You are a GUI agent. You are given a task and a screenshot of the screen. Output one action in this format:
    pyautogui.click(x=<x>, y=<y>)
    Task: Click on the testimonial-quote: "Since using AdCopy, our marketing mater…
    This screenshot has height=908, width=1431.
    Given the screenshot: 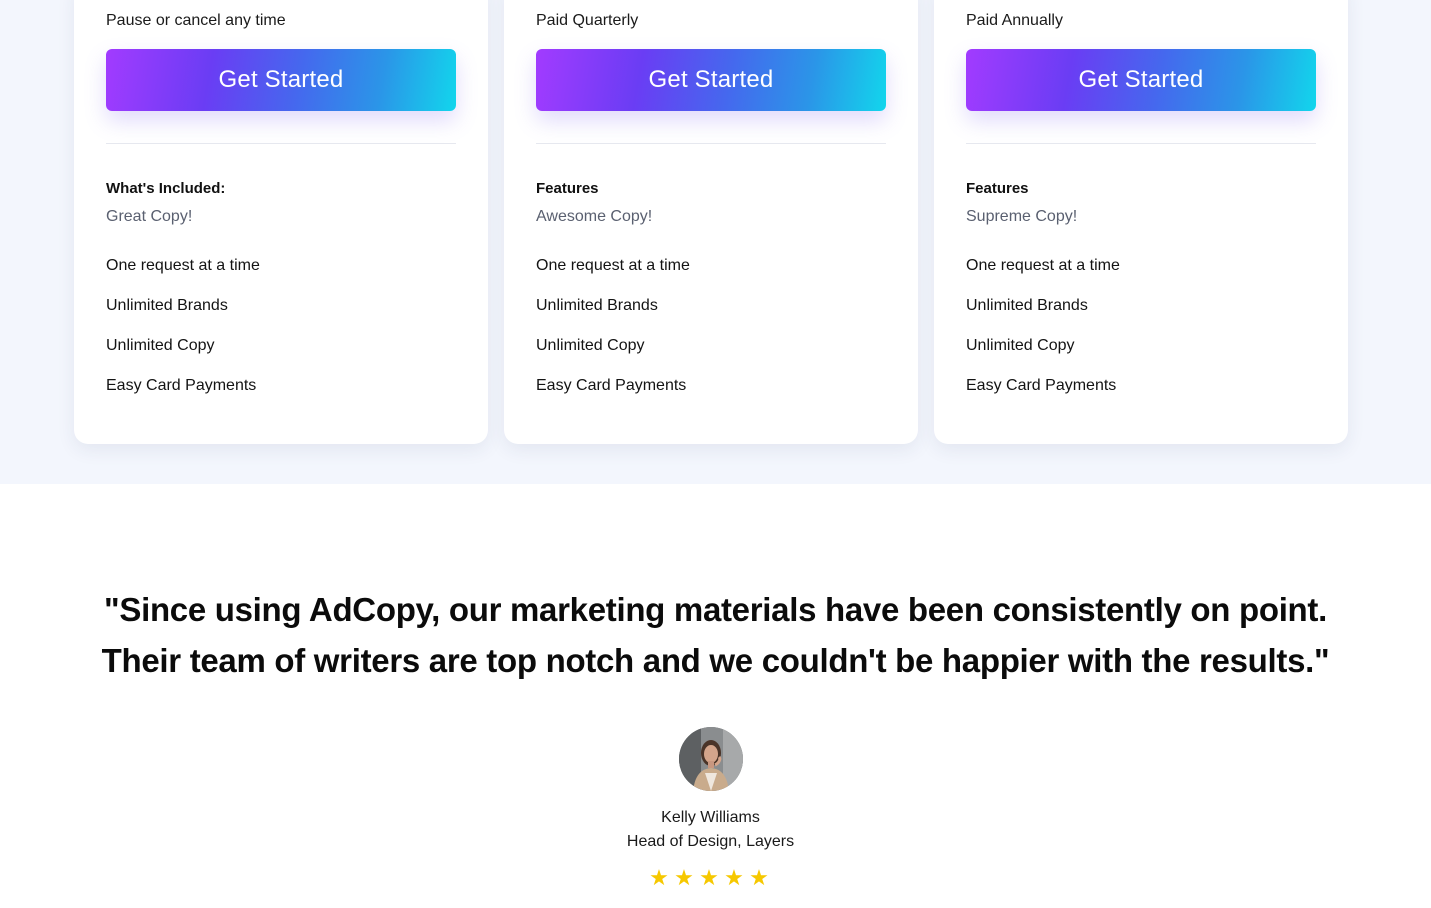 What is the action you would take?
    pyautogui.click(x=715, y=635)
    